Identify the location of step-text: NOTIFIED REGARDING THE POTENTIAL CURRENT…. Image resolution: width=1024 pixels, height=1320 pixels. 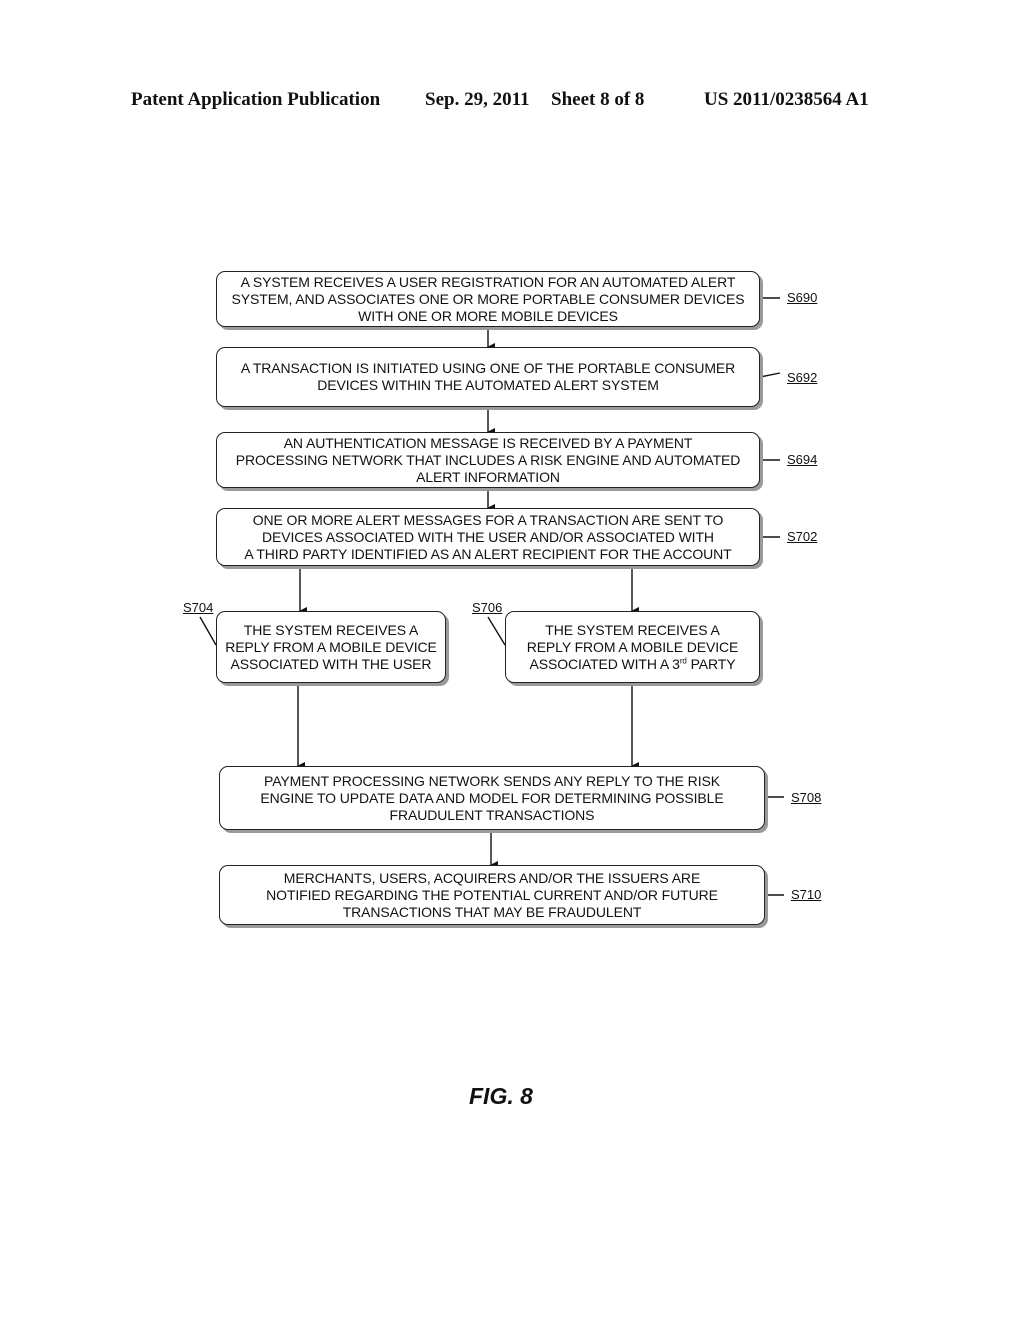
(492, 894).